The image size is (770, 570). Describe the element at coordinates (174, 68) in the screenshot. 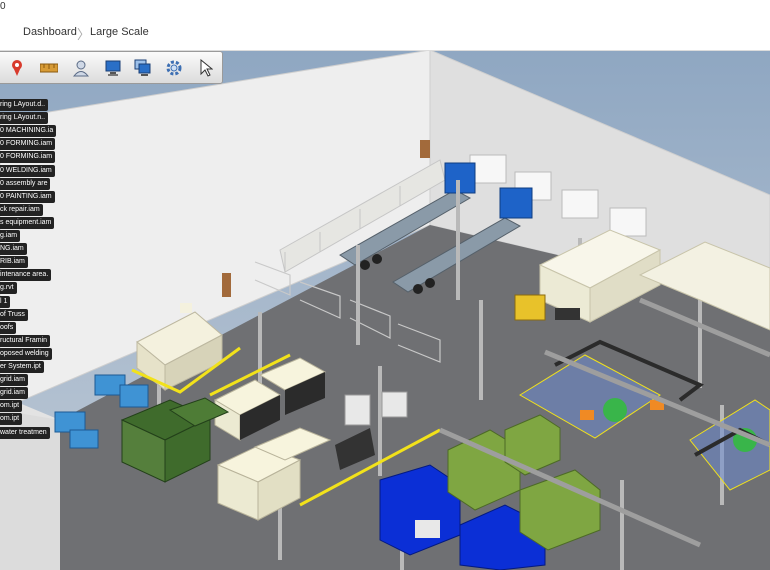

I see `gear-icon` at that location.